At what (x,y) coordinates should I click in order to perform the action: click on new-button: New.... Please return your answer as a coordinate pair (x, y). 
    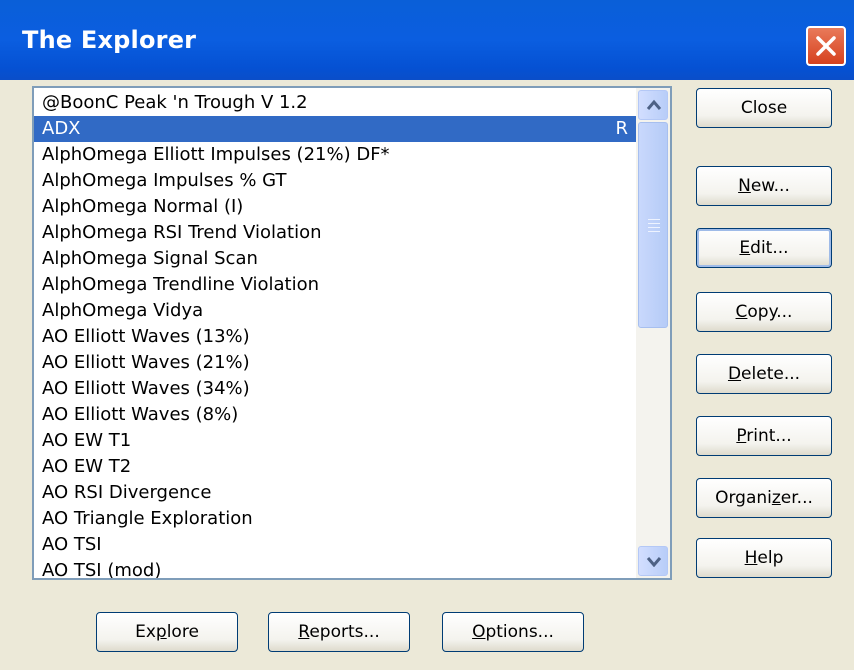
    Looking at the image, I should click on (764, 186).